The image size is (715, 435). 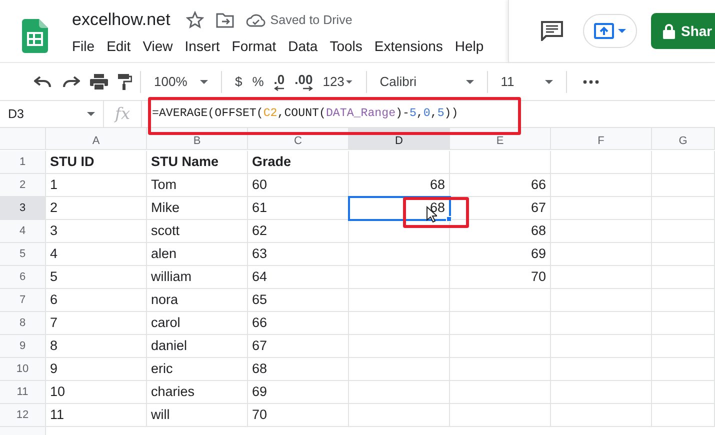 I want to click on increase-decimal-button: .00, so click(x=304, y=81).